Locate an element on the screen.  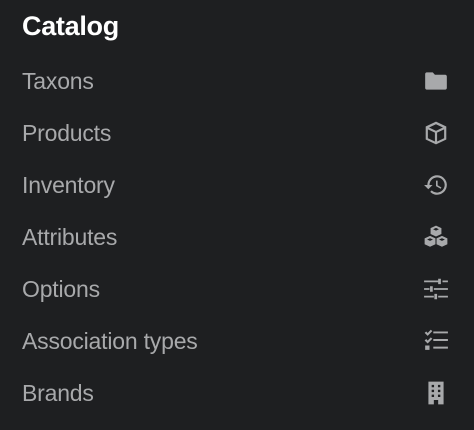
menu-item-label: Products is located at coordinates (67, 133).